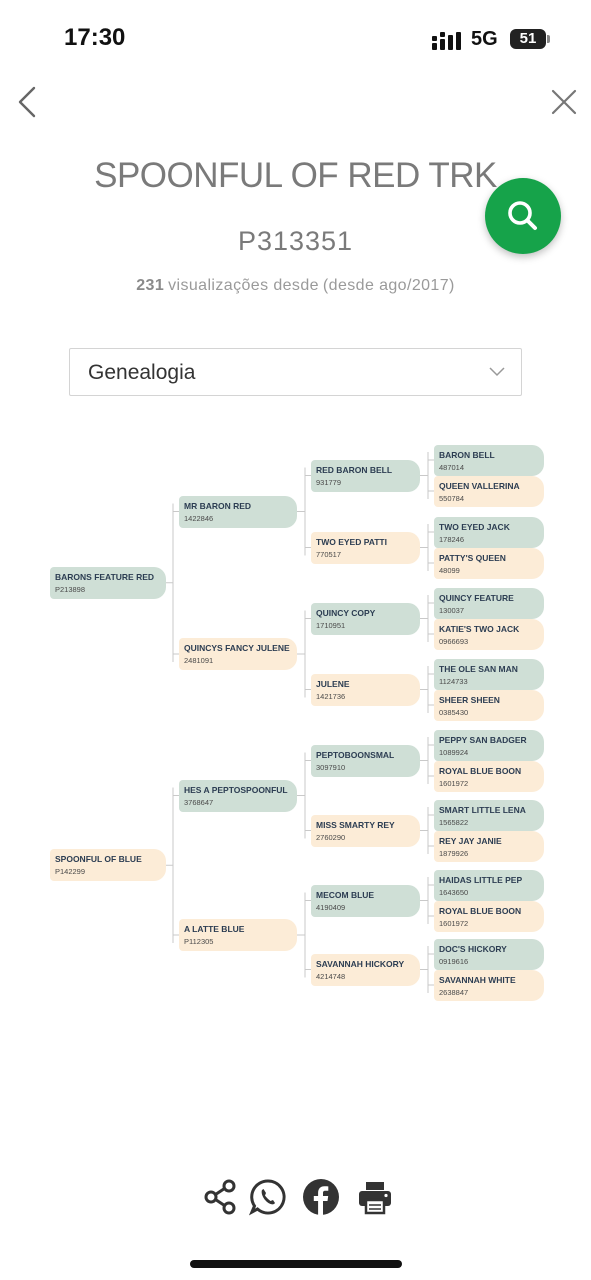  I want to click on pedigree-node-gen4: SAVANNAH WHITE 2638847, so click(489, 985).